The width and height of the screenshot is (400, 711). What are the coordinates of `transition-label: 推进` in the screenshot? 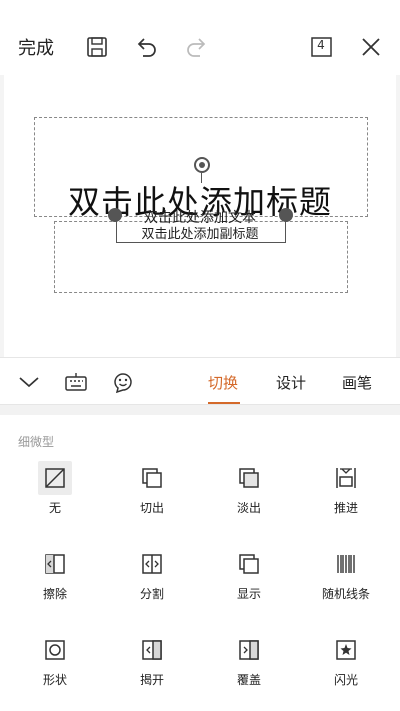 It's located at (345, 508).